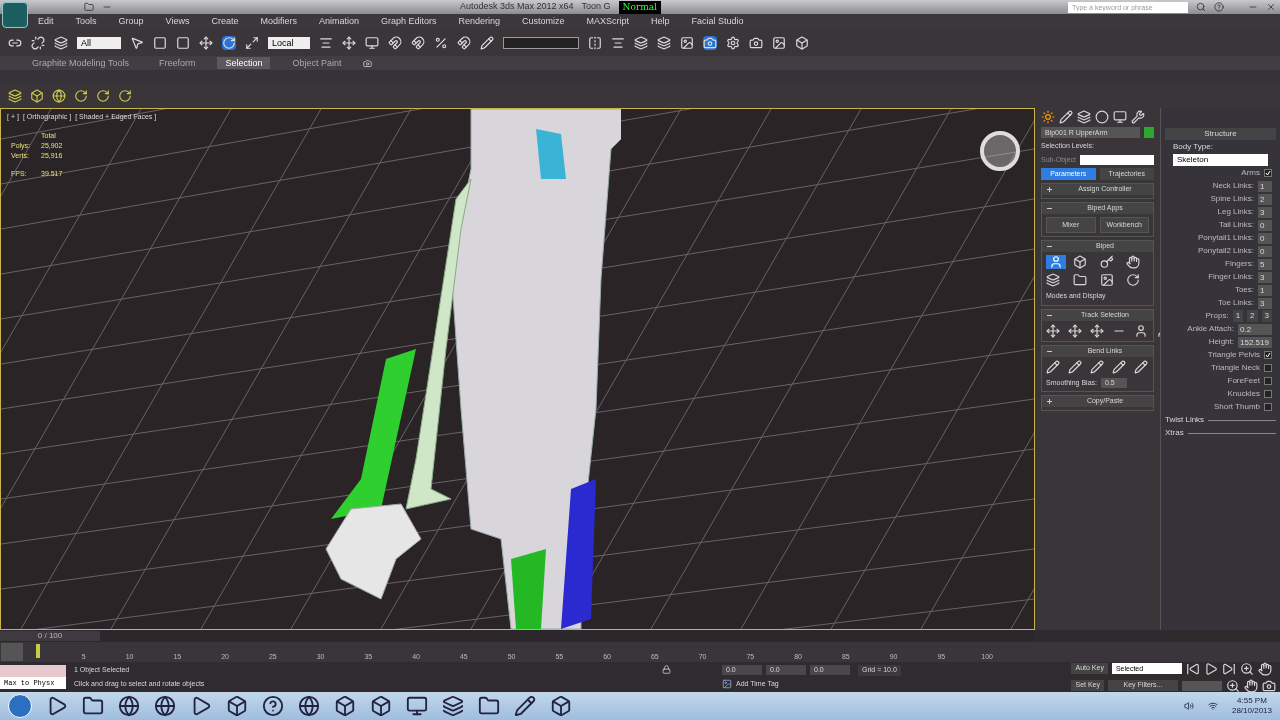 The image size is (1280, 720). What do you see at coordinates (177, 63) in the screenshot?
I see `ribbon-tab: Freeform` at bounding box center [177, 63].